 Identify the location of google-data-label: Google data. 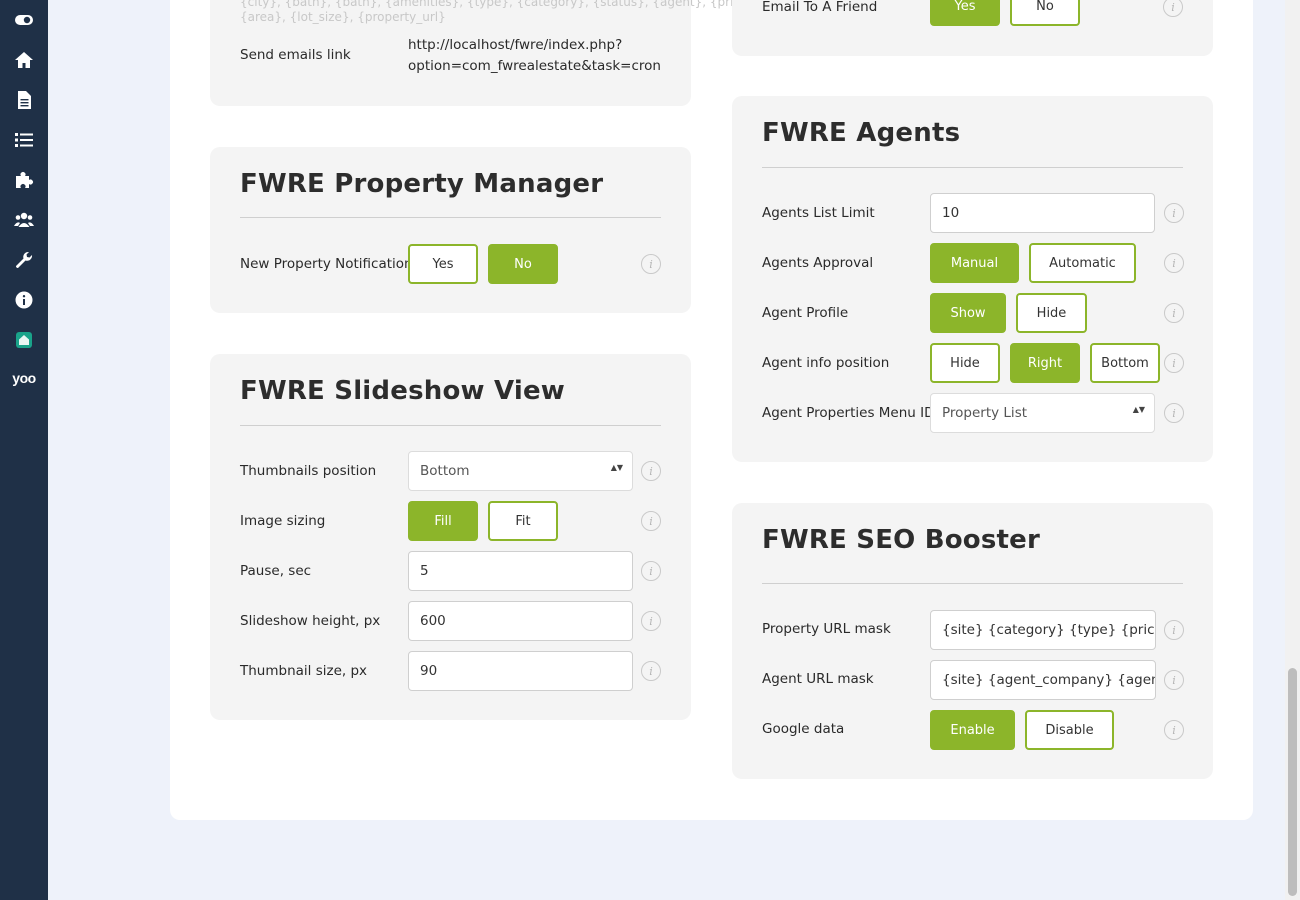
(803, 729).